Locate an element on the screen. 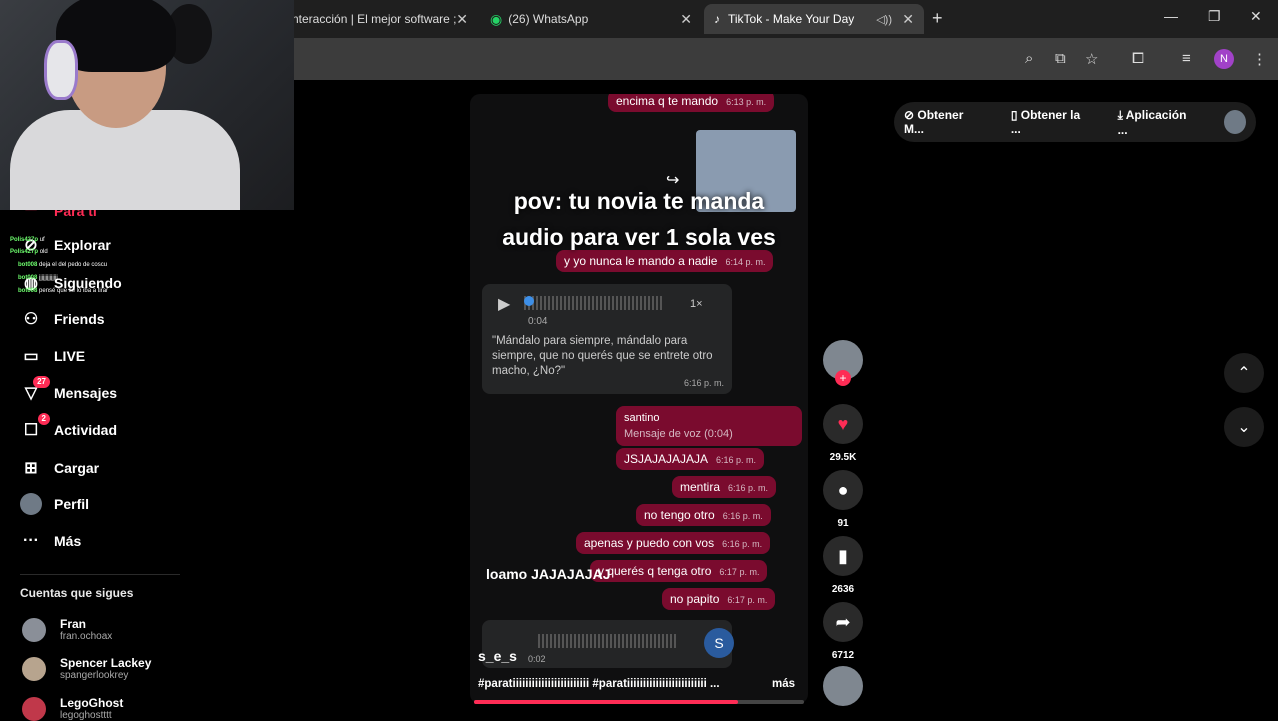 Image resolution: width=1278 pixels, height=721 pixels. overlay-title-line-2: audio para ver 1 sola ves is located at coordinates (639, 237).